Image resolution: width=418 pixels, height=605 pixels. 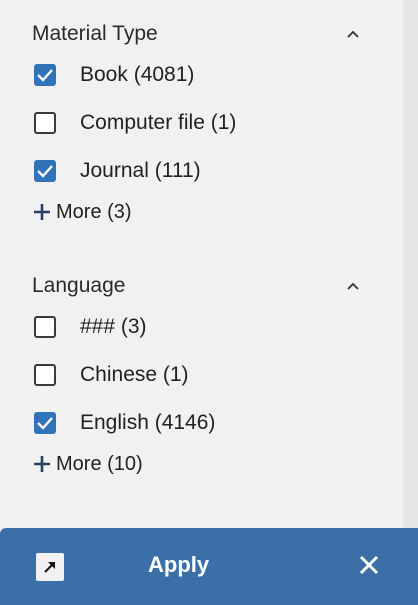 I want to click on checkbox-hash, so click(x=45, y=327).